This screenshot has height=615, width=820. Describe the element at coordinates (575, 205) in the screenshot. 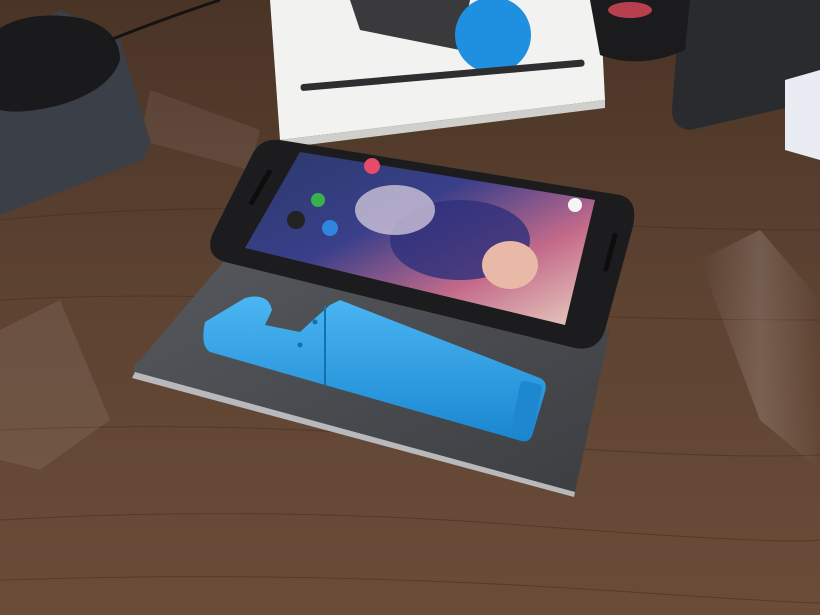

I see `google-icon` at that location.